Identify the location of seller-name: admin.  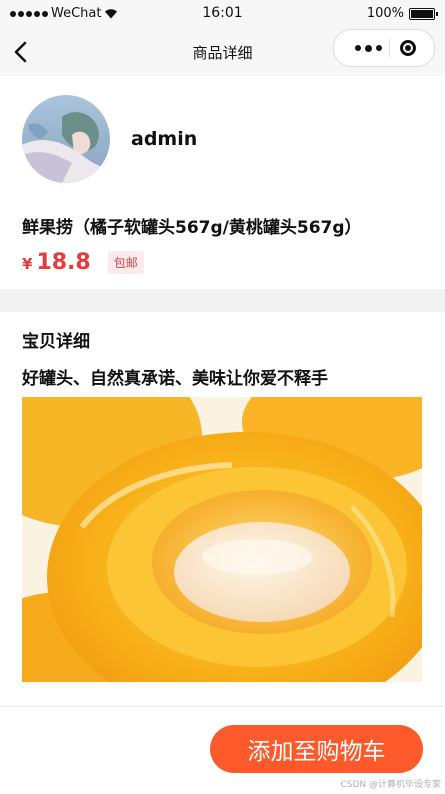
(164, 139).